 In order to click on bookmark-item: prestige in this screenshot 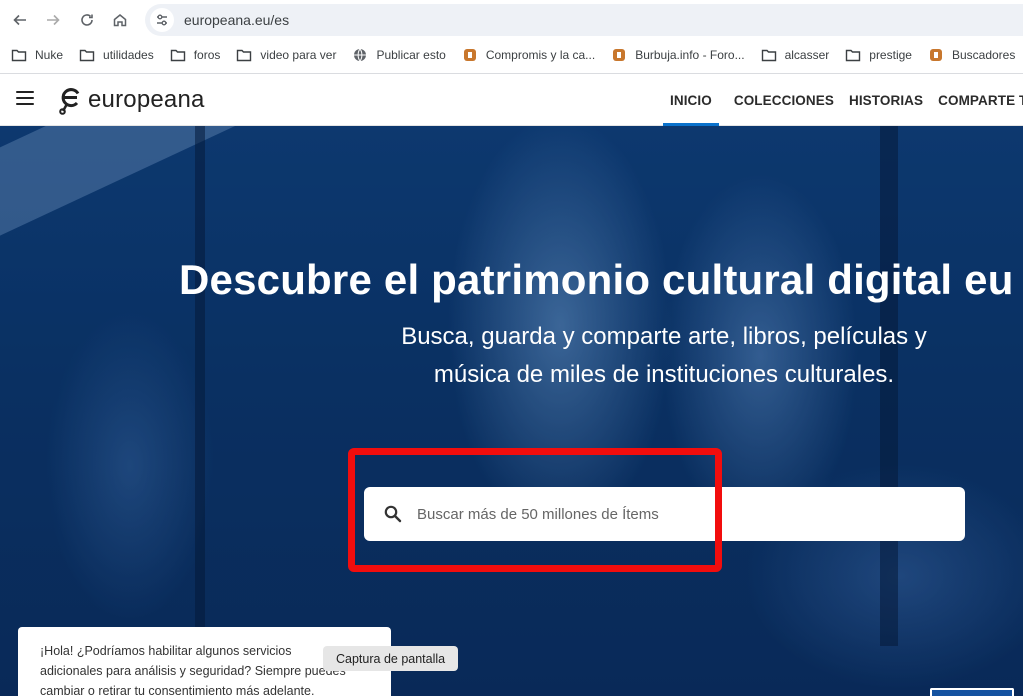, I will do `click(883, 55)`.